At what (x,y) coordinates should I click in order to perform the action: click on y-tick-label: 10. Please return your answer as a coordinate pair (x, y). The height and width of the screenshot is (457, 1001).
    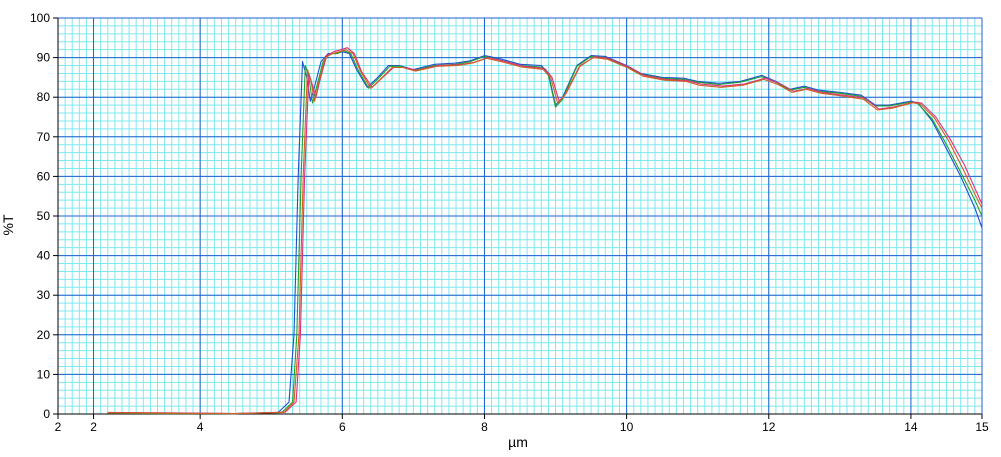
    Looking at the image, I should click on (44, 374).